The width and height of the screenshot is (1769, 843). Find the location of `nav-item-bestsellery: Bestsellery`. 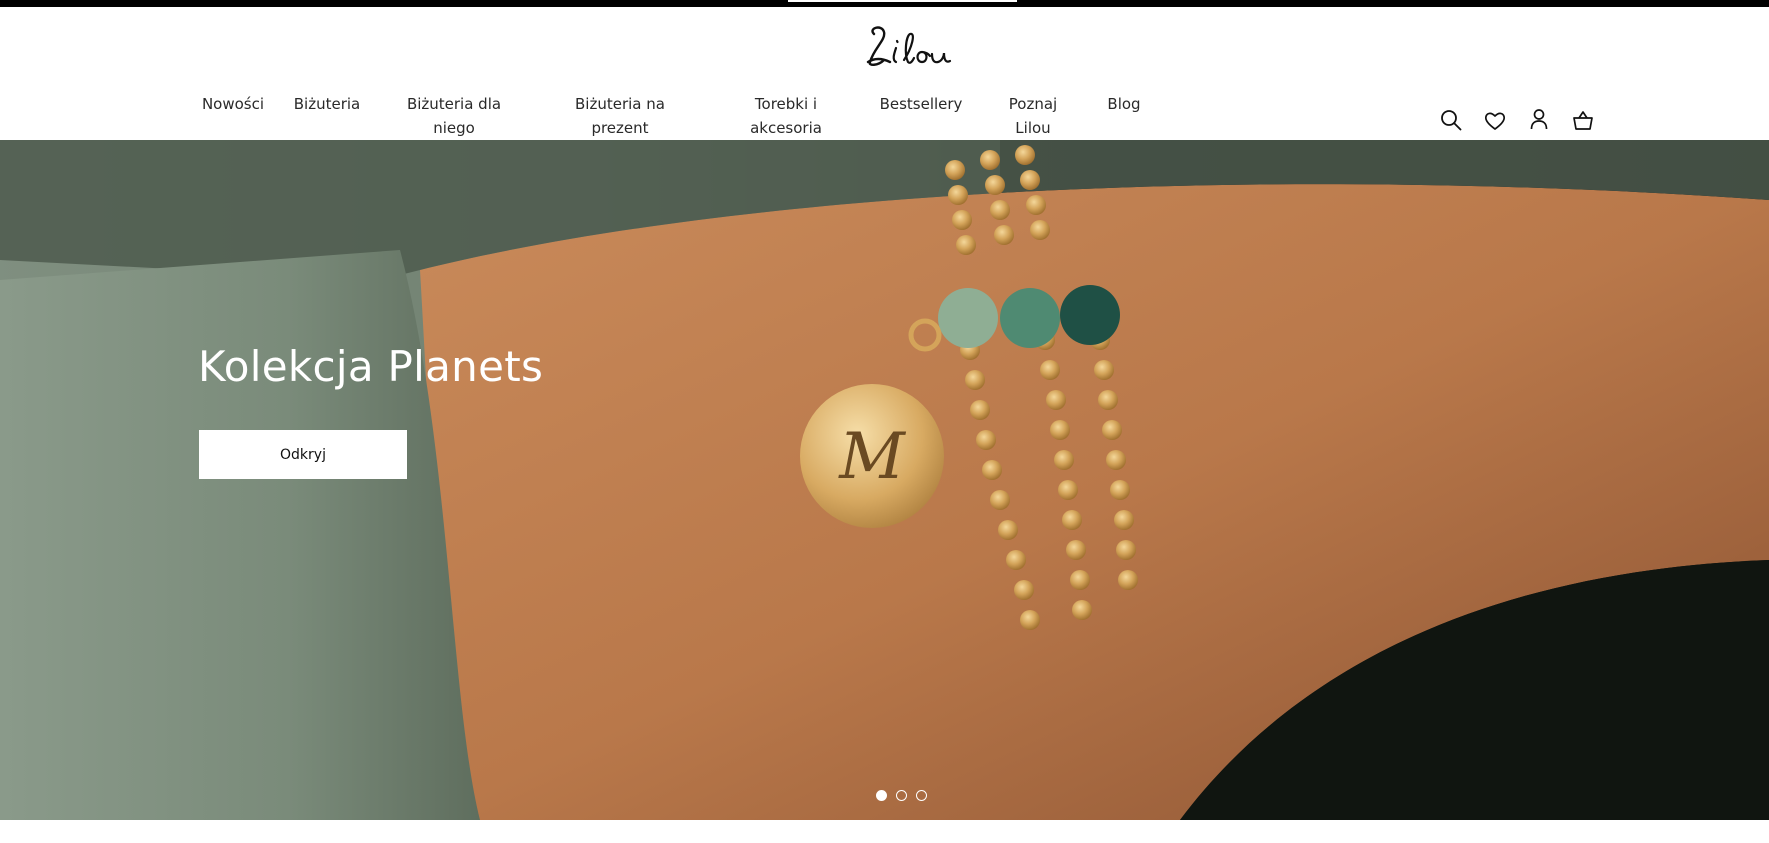

nav-item-bestsellery: Bestsellery is located at coordinates (921, 104).